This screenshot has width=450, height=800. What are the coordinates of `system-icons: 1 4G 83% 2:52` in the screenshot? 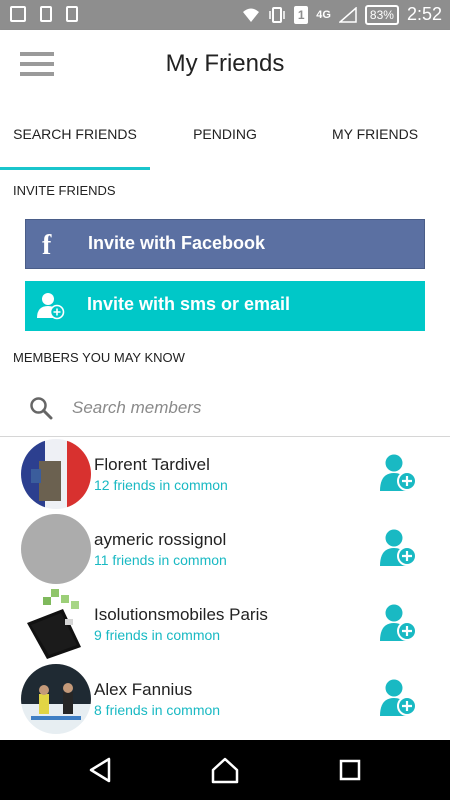 It's located at (342, 14).